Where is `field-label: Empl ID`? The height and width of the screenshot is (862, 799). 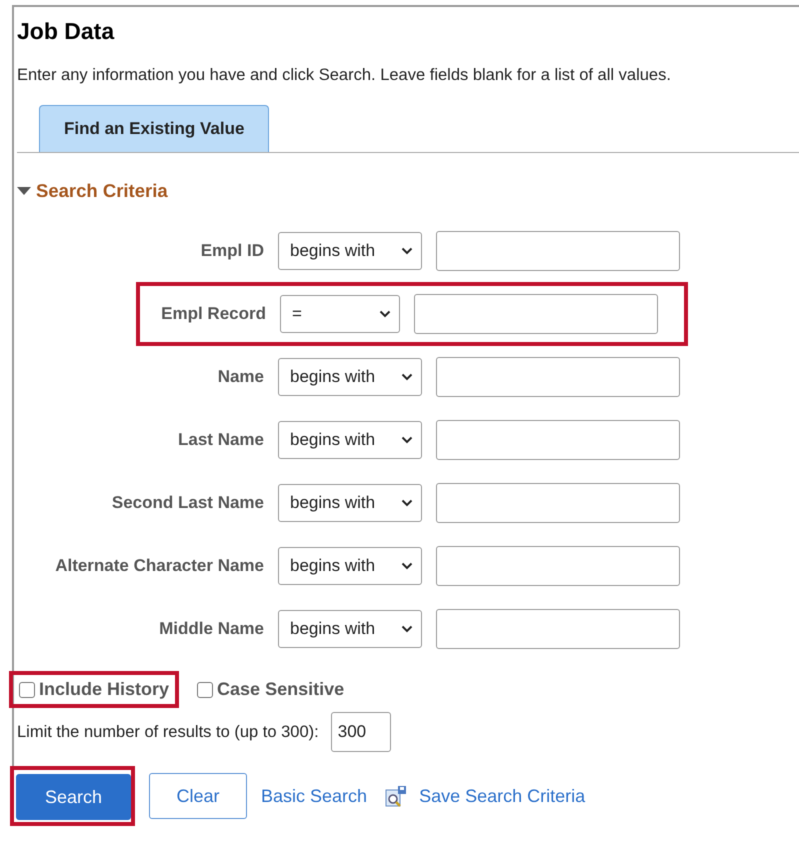 field-label: Empl ID is located at coordinates (232, 251).